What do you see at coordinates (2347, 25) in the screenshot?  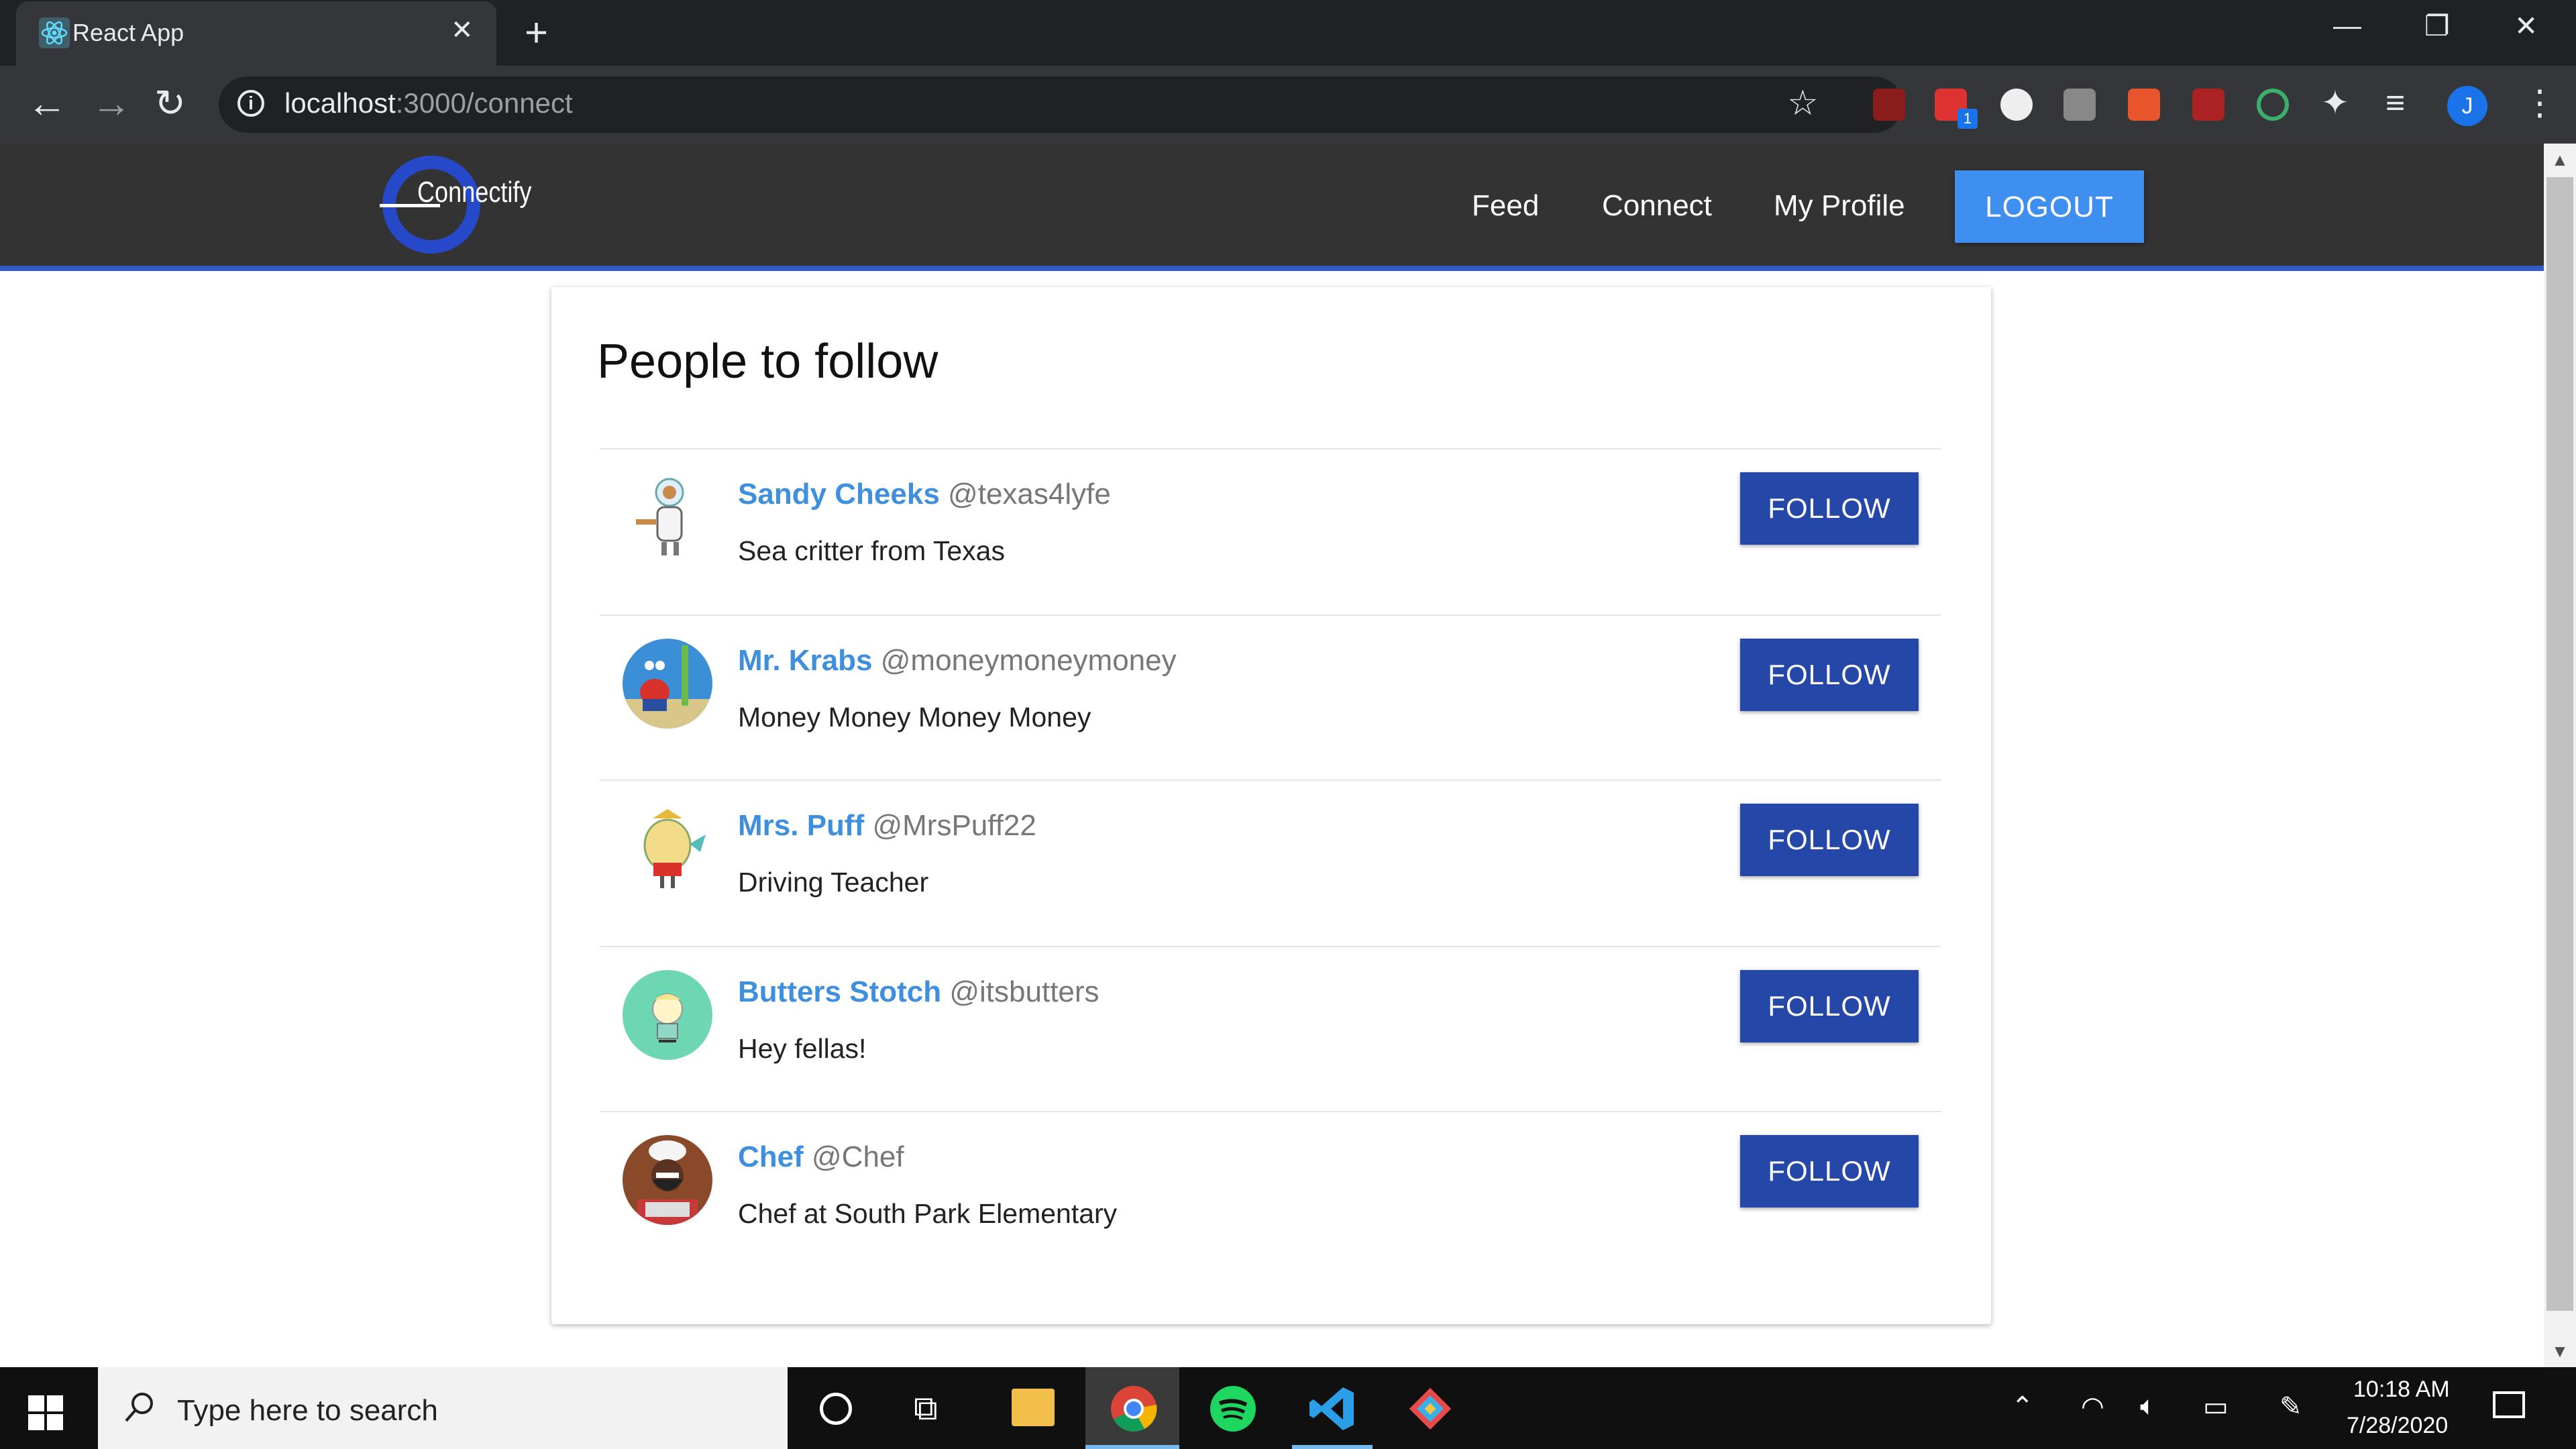 I see `minimize-icon: —` at bounding box center [2347, 25].